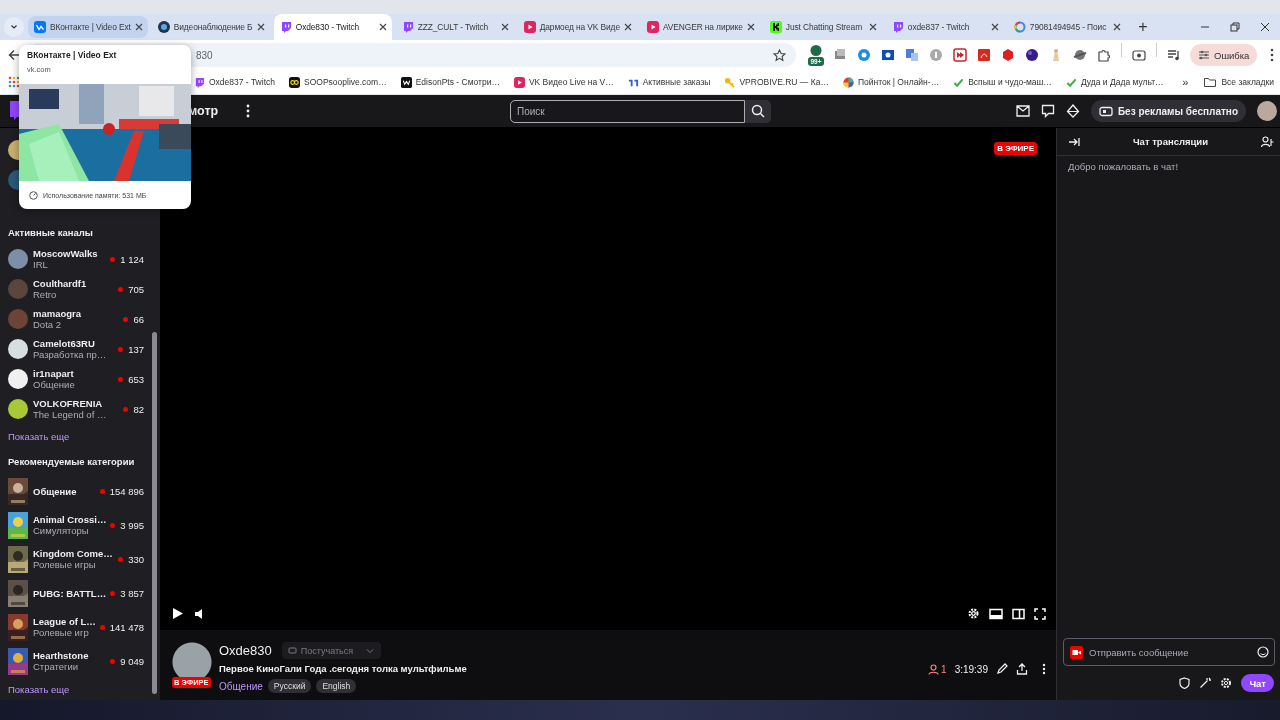  I want to click on theater-mode-icon, so click(996, 613).